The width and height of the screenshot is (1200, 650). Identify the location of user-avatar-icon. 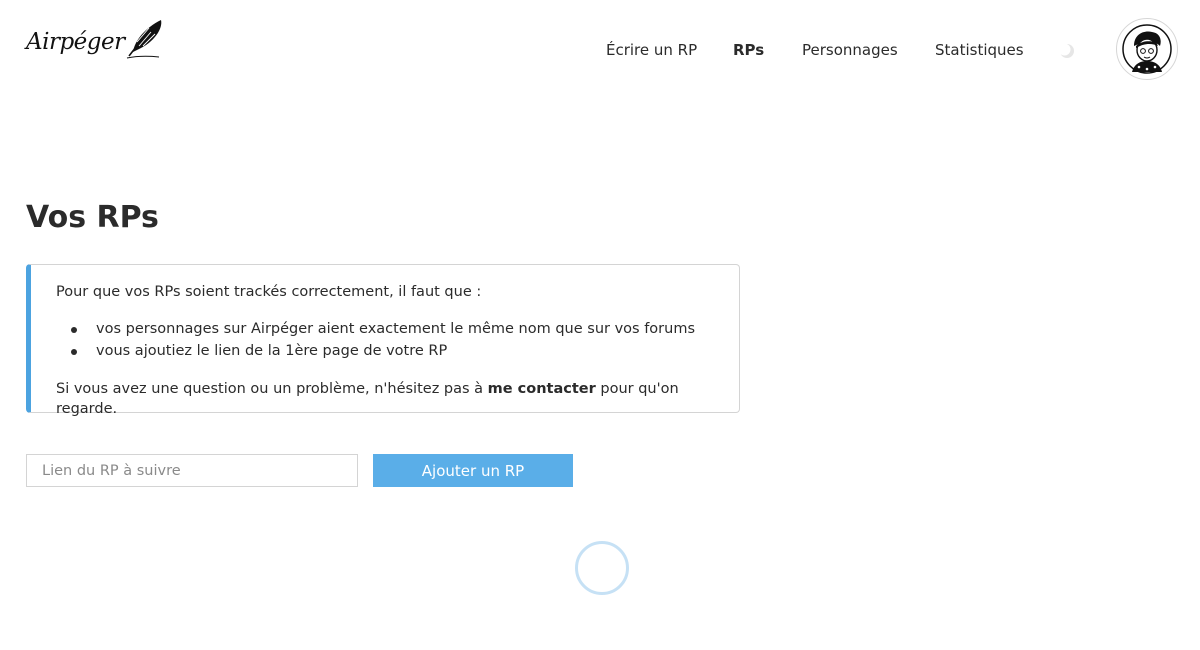
(1147, 49).